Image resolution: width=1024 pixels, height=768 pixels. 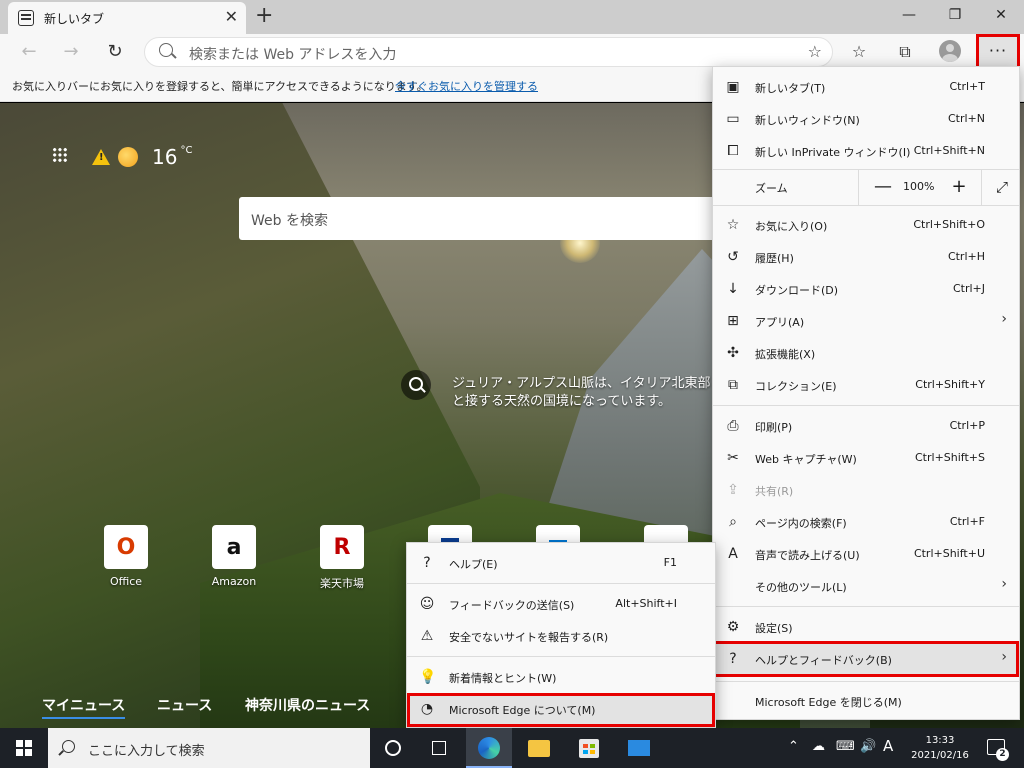 I want to click on submenu-item-send-feedback: ☺ フィードバックの送信(S) Alt+Shift+I, so click(x=561, y=604).